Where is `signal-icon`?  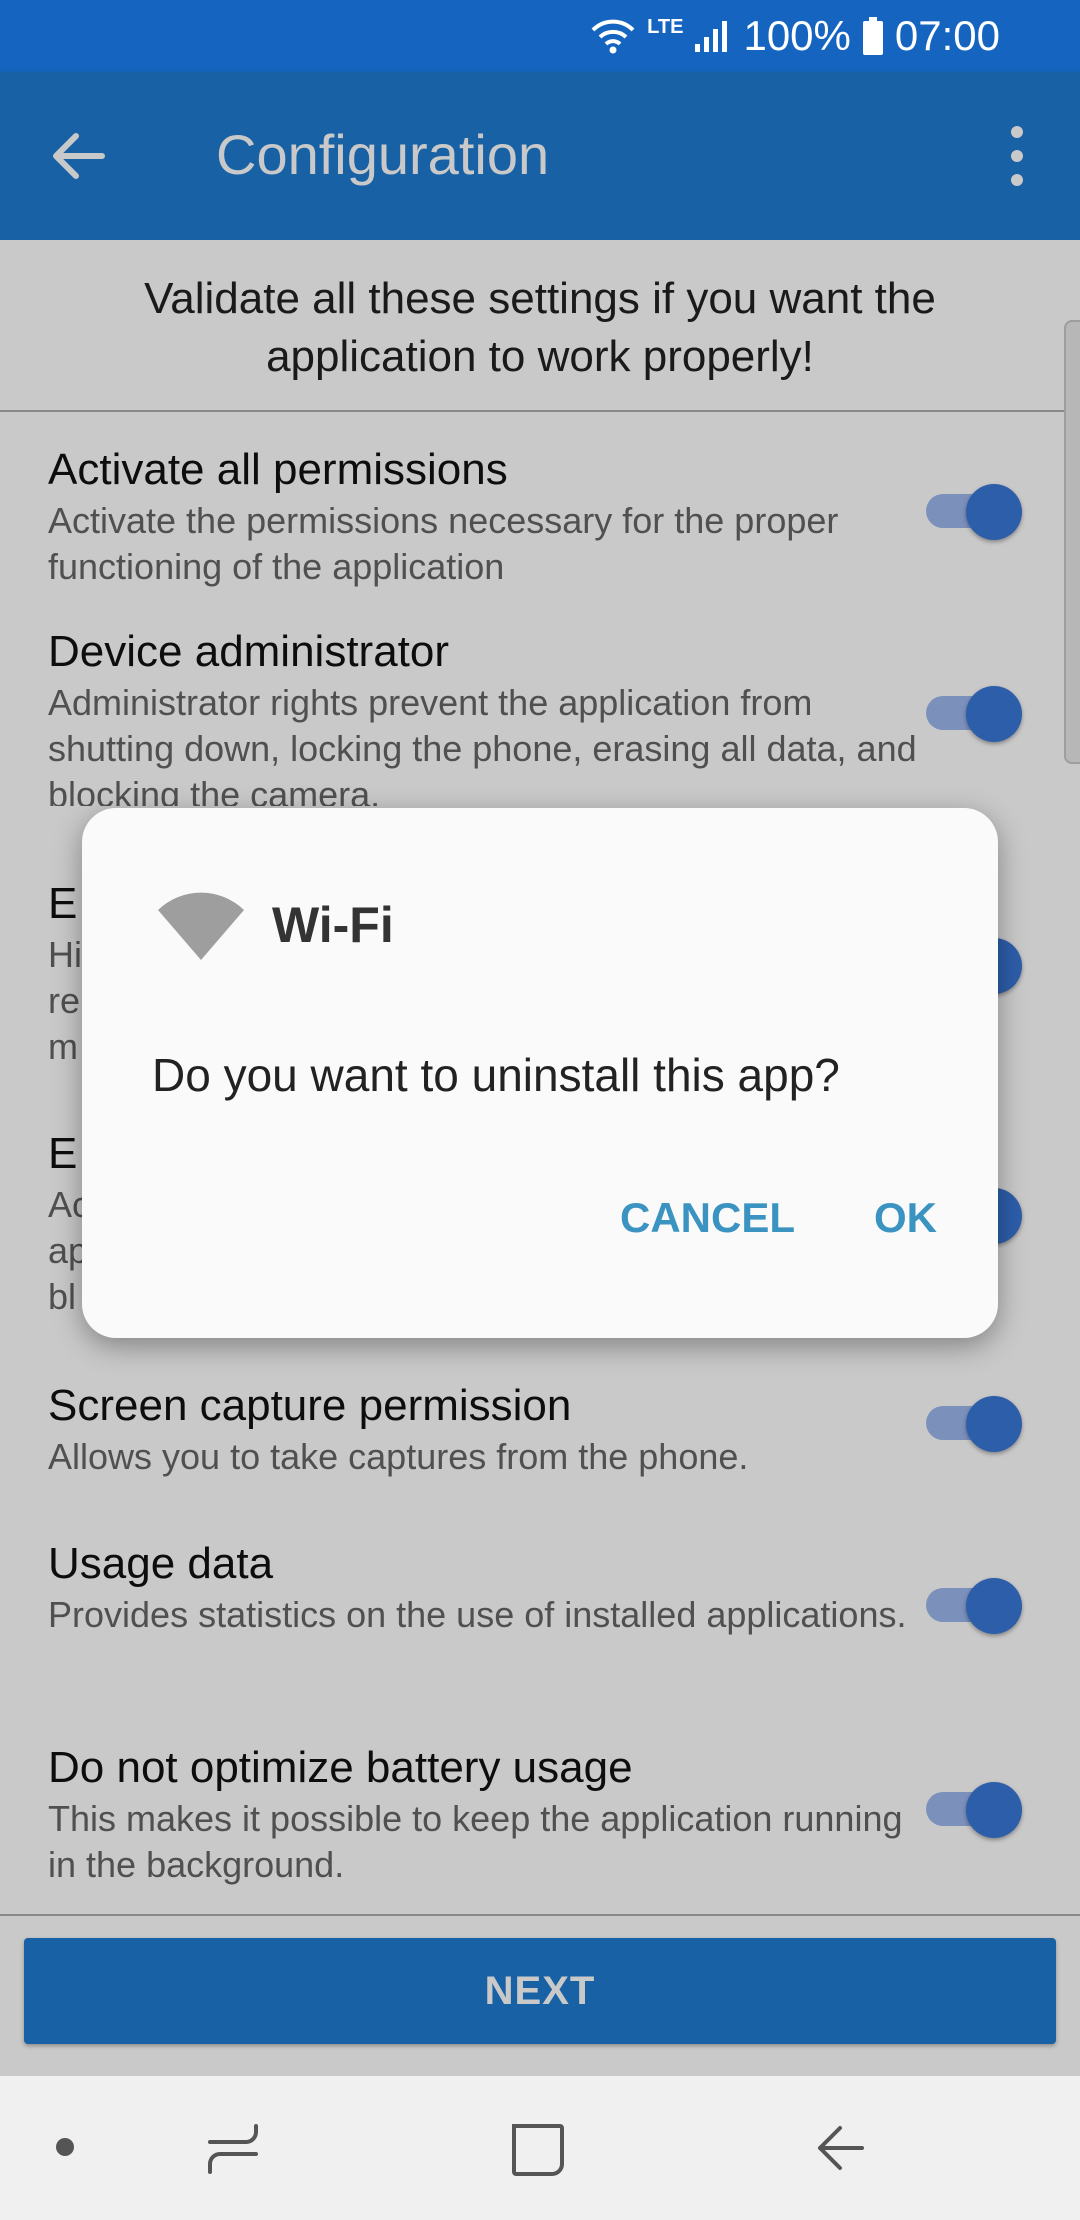 signal-icon is located at coordinates (711, 36).